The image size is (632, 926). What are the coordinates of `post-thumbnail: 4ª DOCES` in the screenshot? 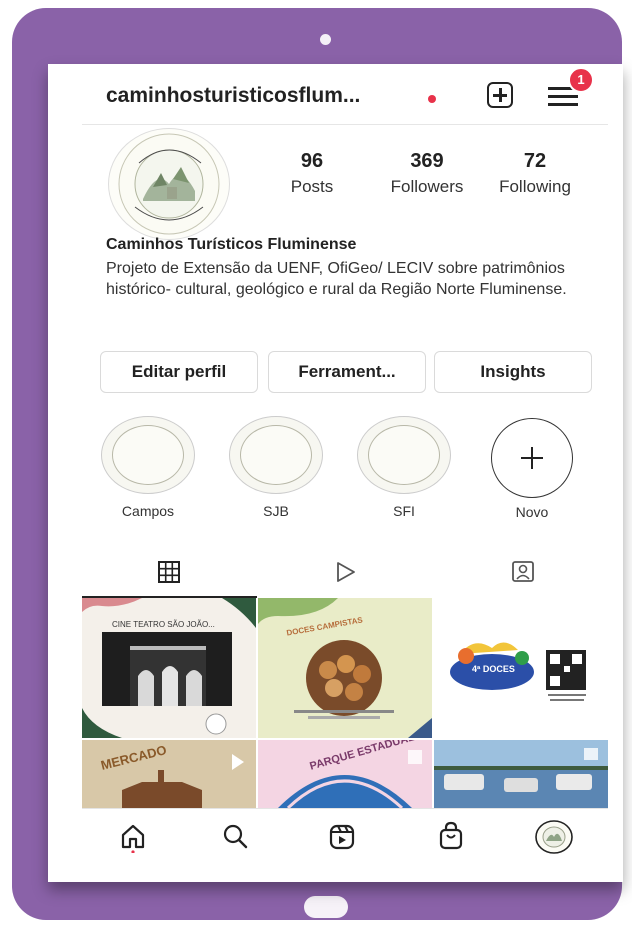 It's located at (521, 668).